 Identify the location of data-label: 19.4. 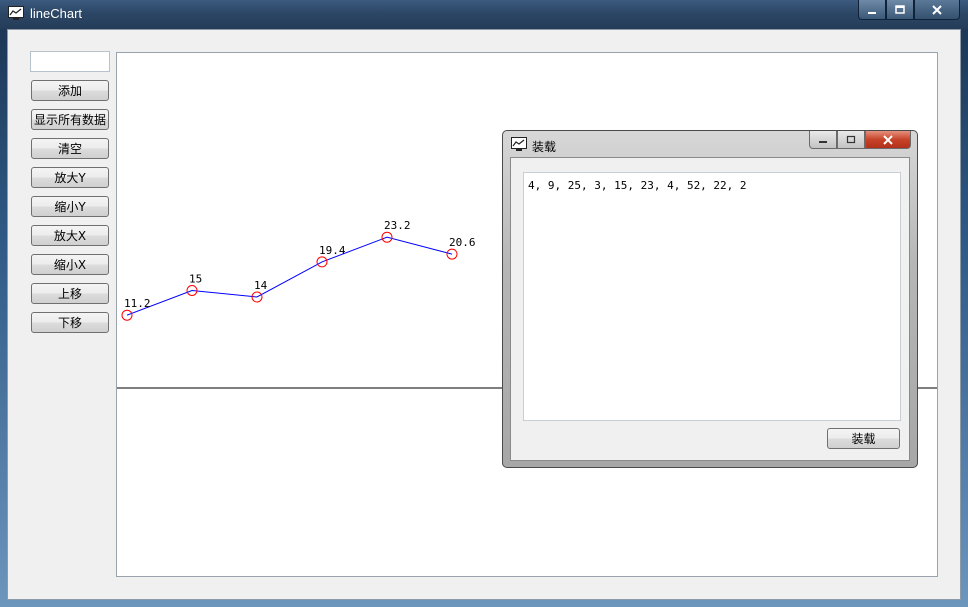
(332, 250).